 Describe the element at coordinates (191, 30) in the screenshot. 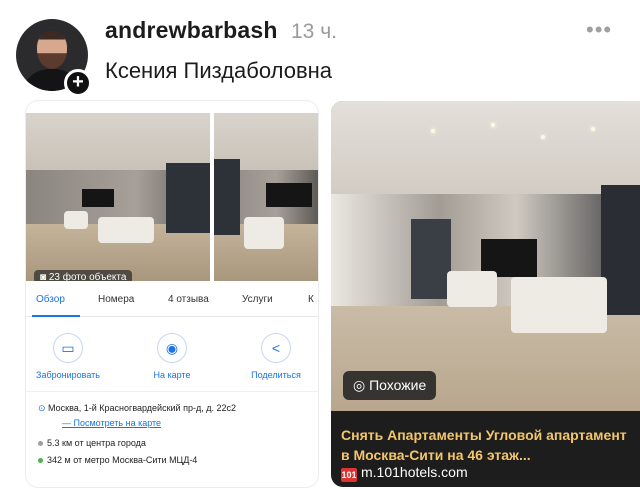

I see `username: andrewbarbash` at that location.